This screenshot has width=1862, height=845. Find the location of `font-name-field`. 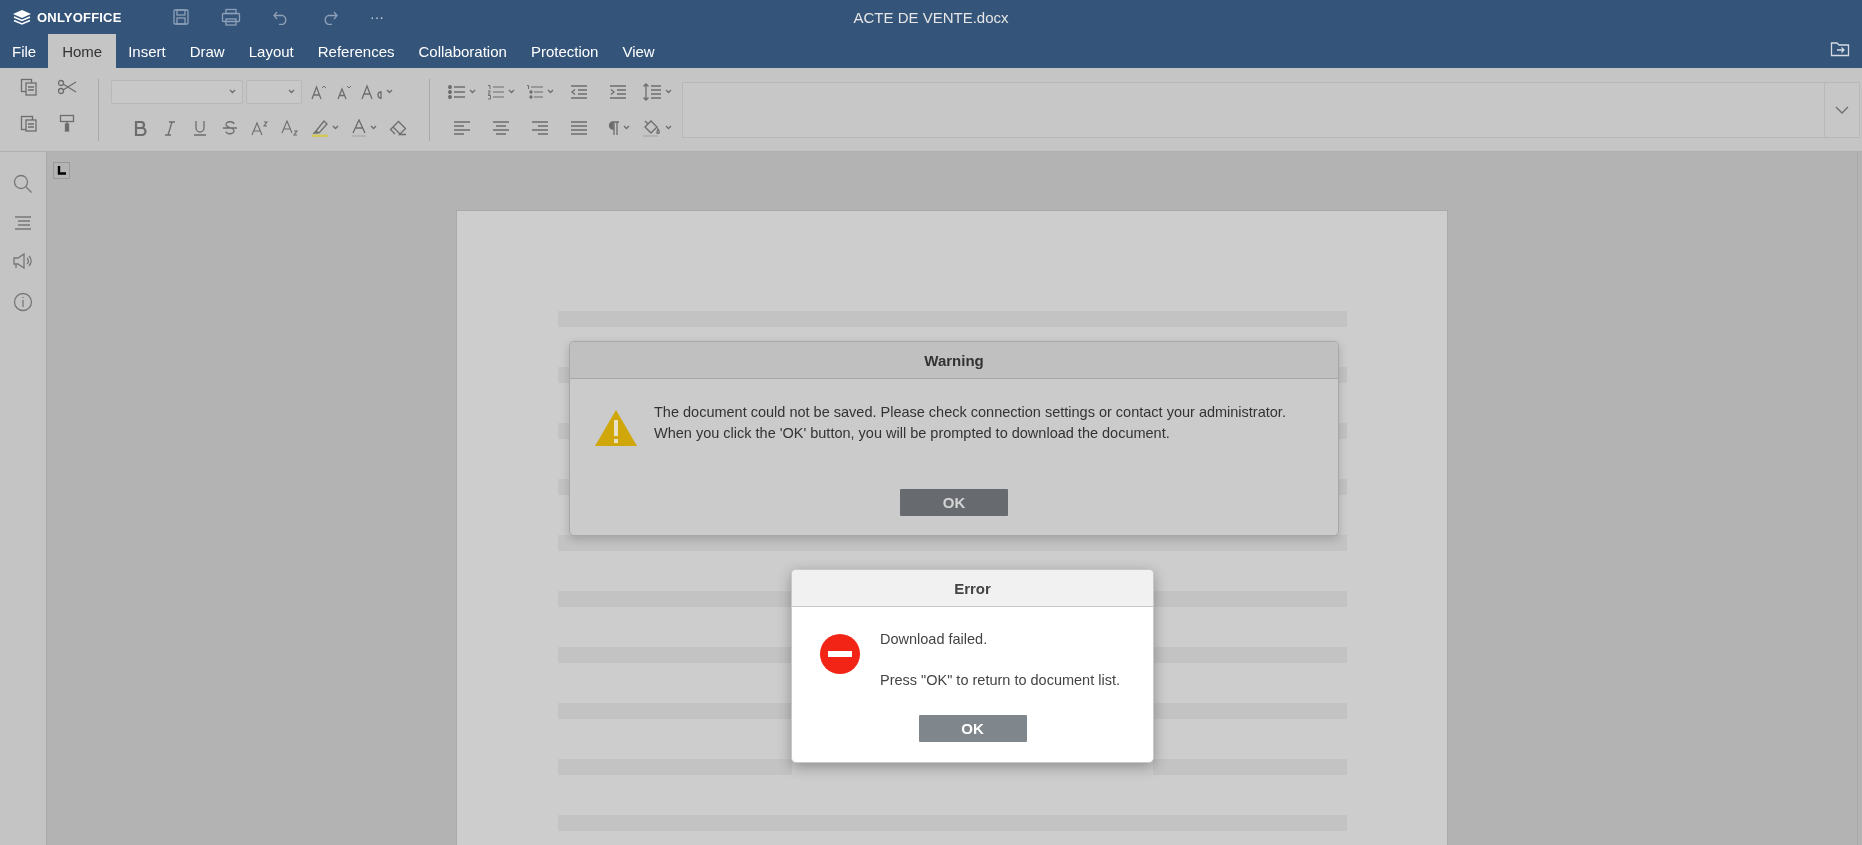

font-name-field is located at coordinates (177, 91).